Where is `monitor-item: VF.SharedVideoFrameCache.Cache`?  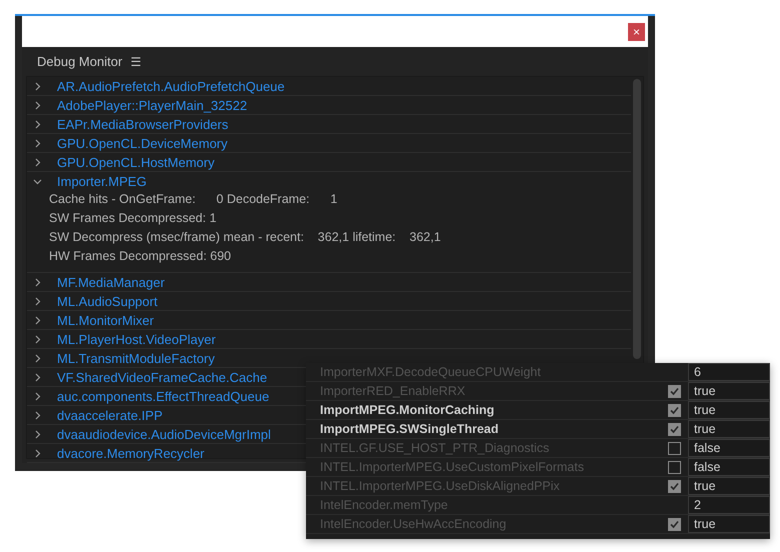
monitor-item: VF.SharedVideoFrameCache.Cache is located at coordinates (162, 377).